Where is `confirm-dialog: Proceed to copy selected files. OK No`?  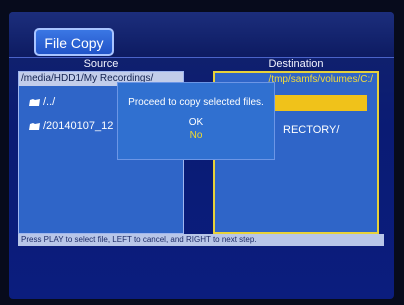 confirm-dialog: Proceed to copy selected files. OK No is located at coordinates (196, 121).